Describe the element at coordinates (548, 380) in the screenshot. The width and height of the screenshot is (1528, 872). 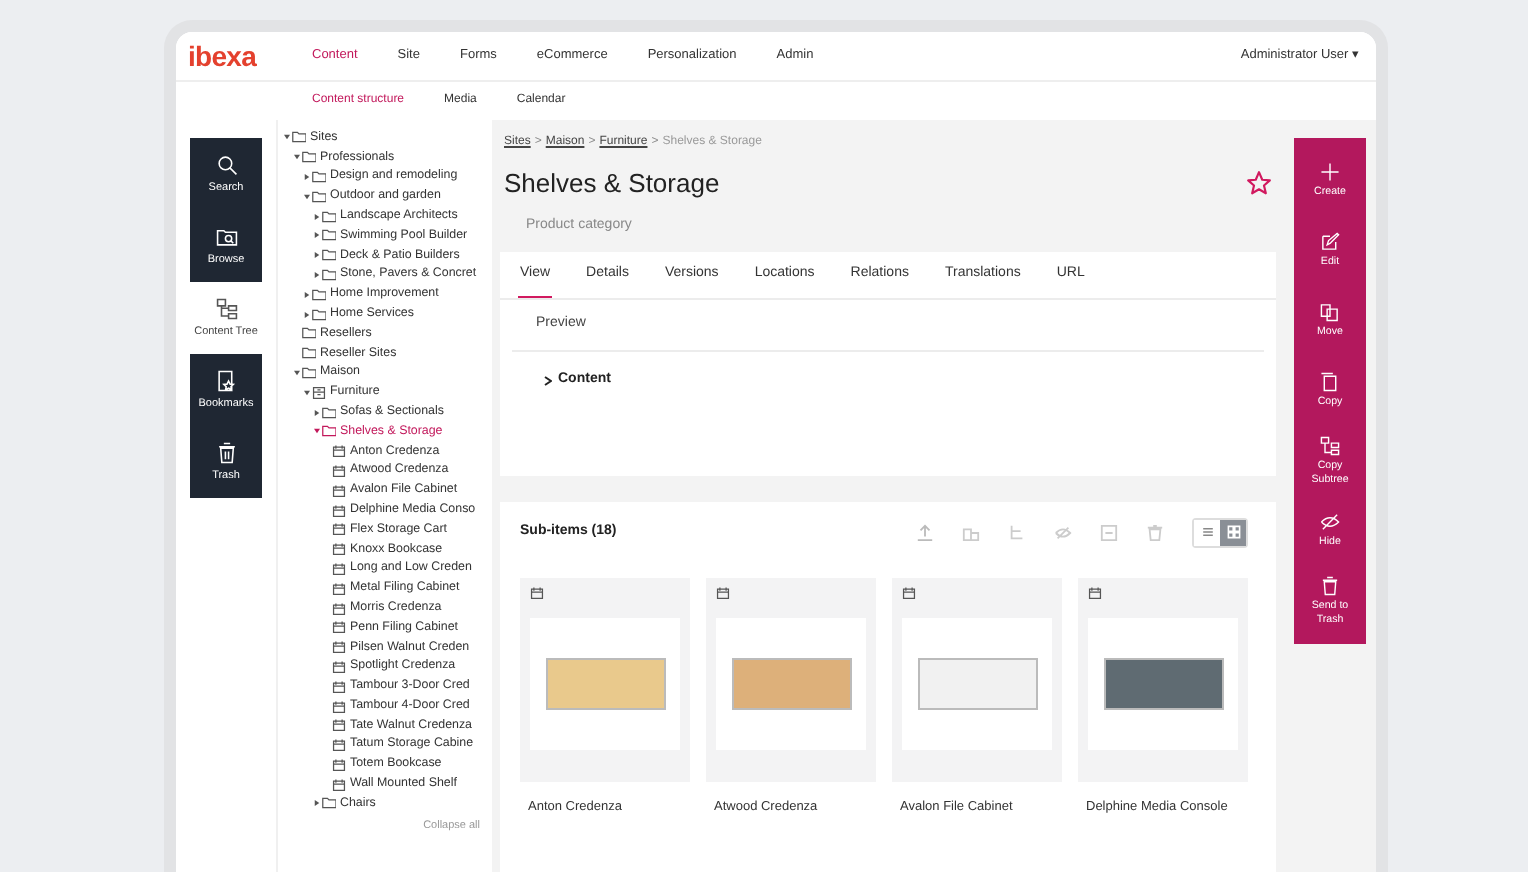
I see `chevron-icon` at that location.